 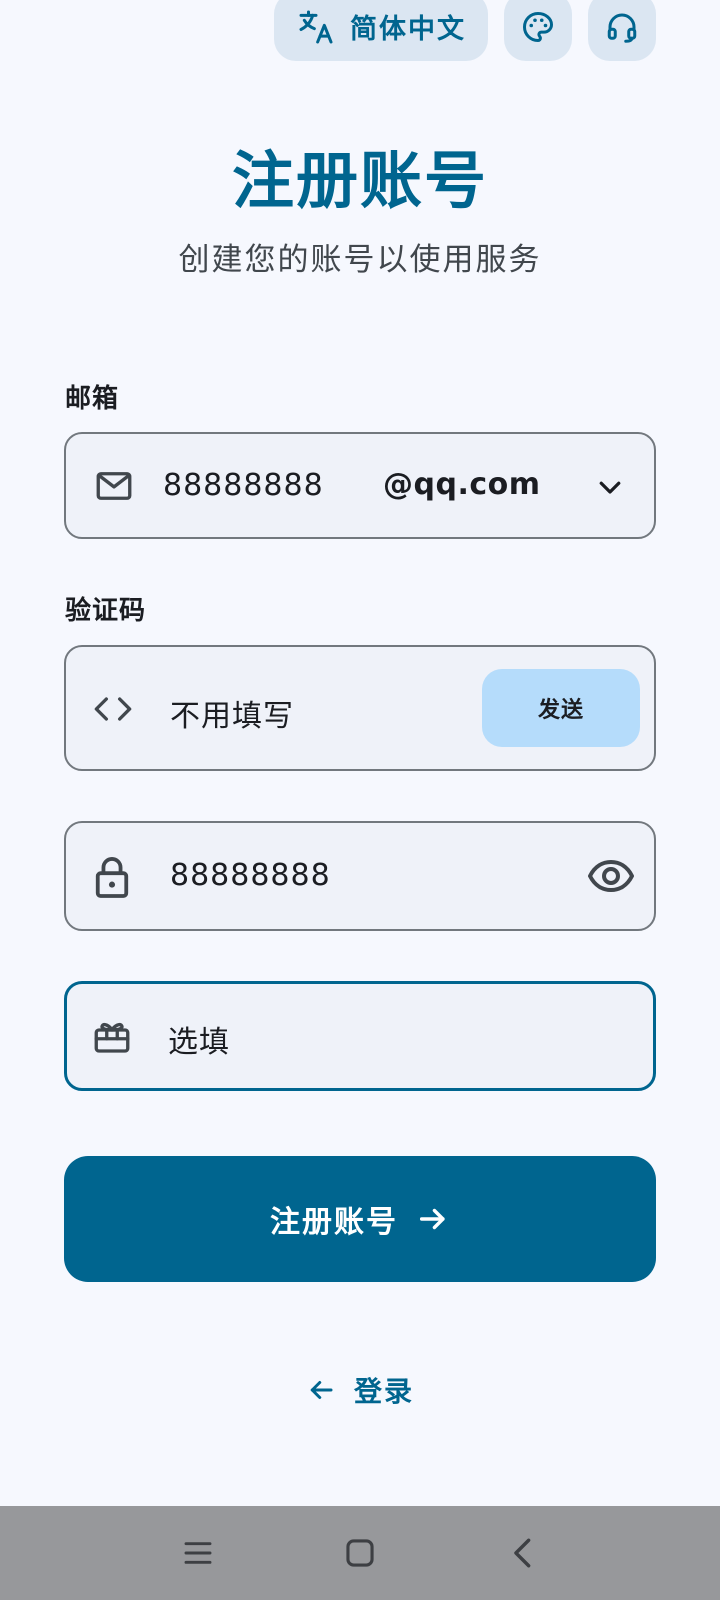 What do you see at coordinates (334, 1222) in the screenshot?
I see `register-button-label: 注册账号` at bounding box center [334, 1222].